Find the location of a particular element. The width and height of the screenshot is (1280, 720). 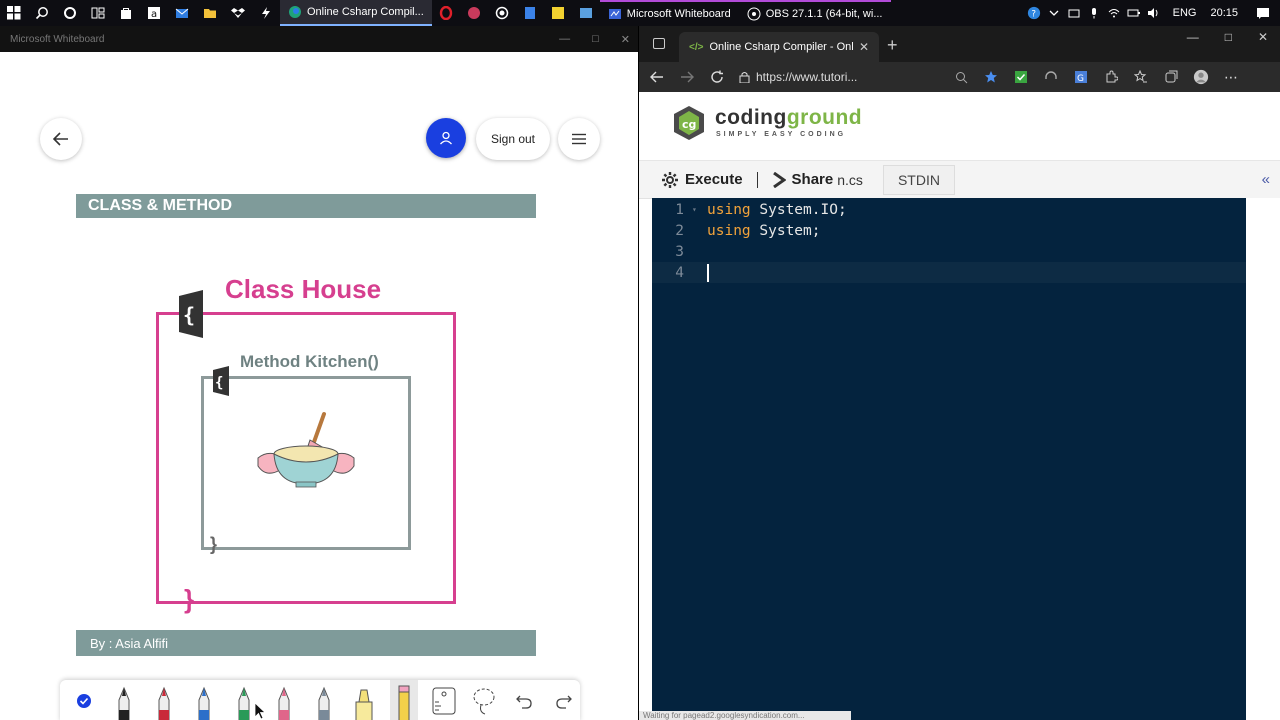

site-name: codingground is located at coordinates (788, 118).